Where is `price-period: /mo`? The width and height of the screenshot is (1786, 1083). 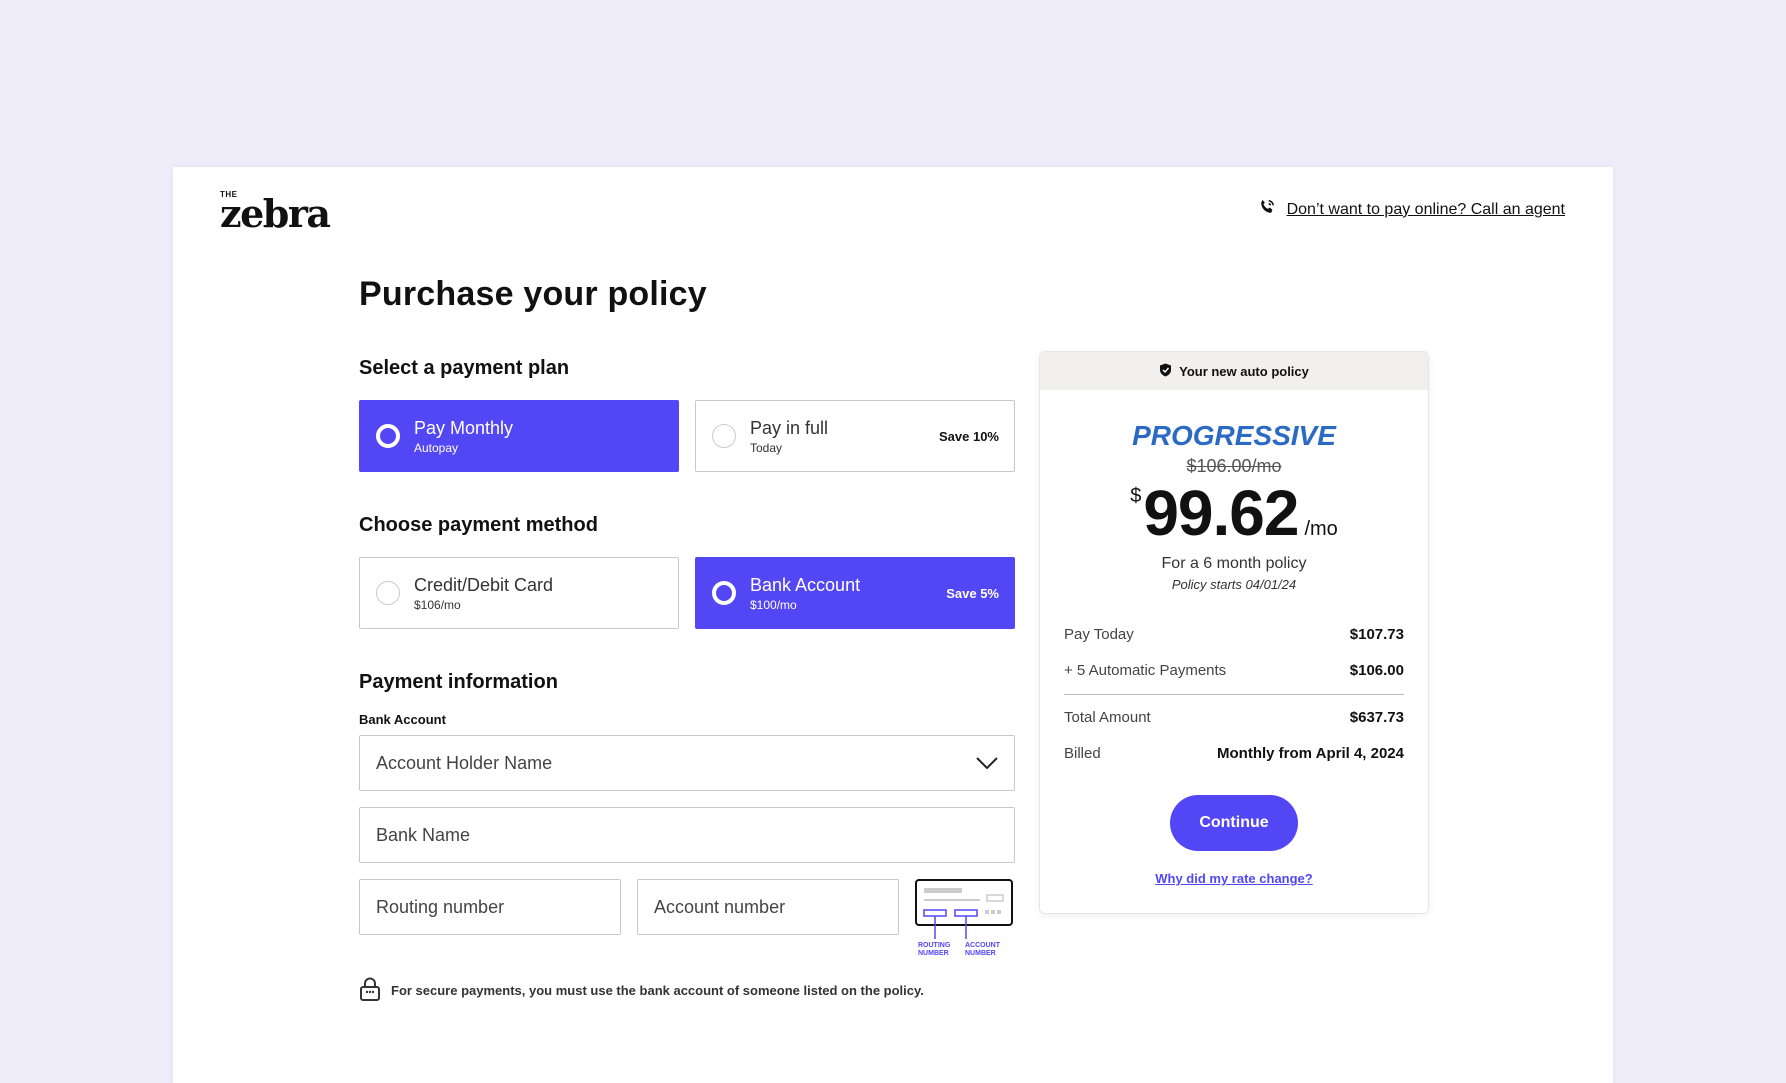 price-period: /mo is located at coordinates (1321, 529).